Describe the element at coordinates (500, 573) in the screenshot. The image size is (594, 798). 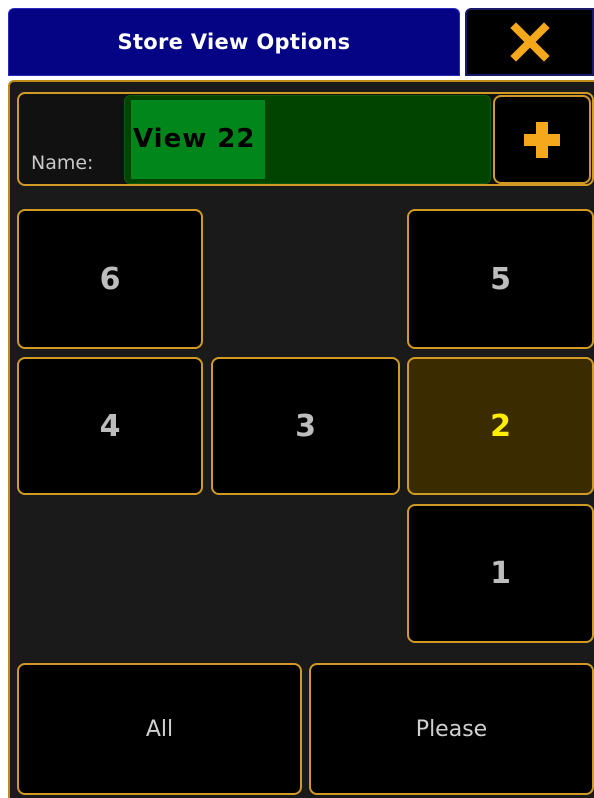
I see `view-slot-1: 1` at that location.